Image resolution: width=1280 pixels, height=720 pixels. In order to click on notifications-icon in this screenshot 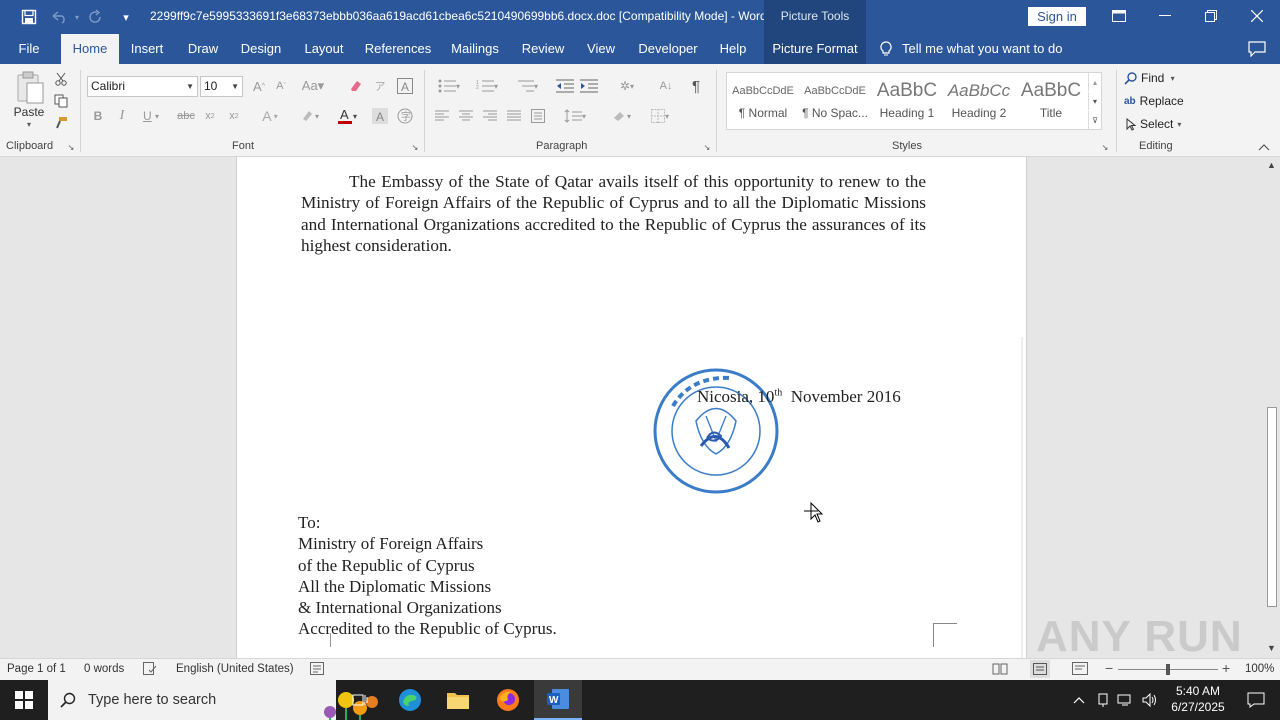, I will do `click(1256, 700)`.